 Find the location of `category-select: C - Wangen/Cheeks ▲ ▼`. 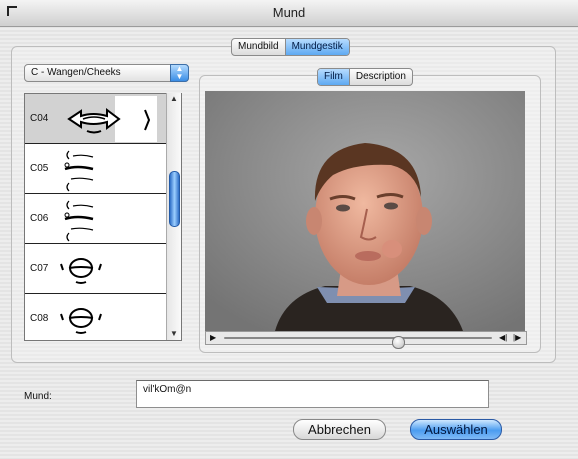

category-select: C - Wangen/Cheeks ▲ ▼ is located at coordinates (106, 73).